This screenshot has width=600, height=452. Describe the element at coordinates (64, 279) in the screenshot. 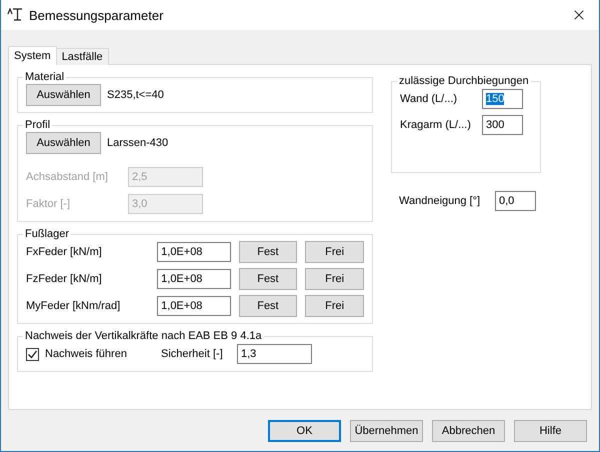

I see `field-label: FzFeder [kN/m]` at that location.